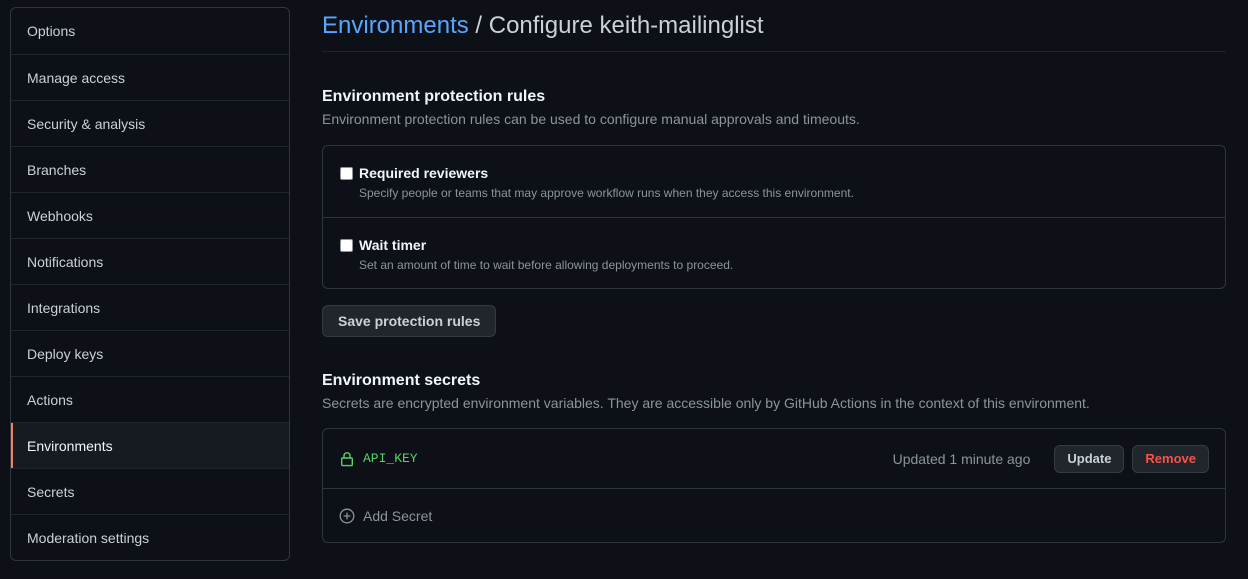 The width and height of the screenshot is (1248, 579). I want to click on protection-rules-heading: Environment protection rules, so click(434, 96).